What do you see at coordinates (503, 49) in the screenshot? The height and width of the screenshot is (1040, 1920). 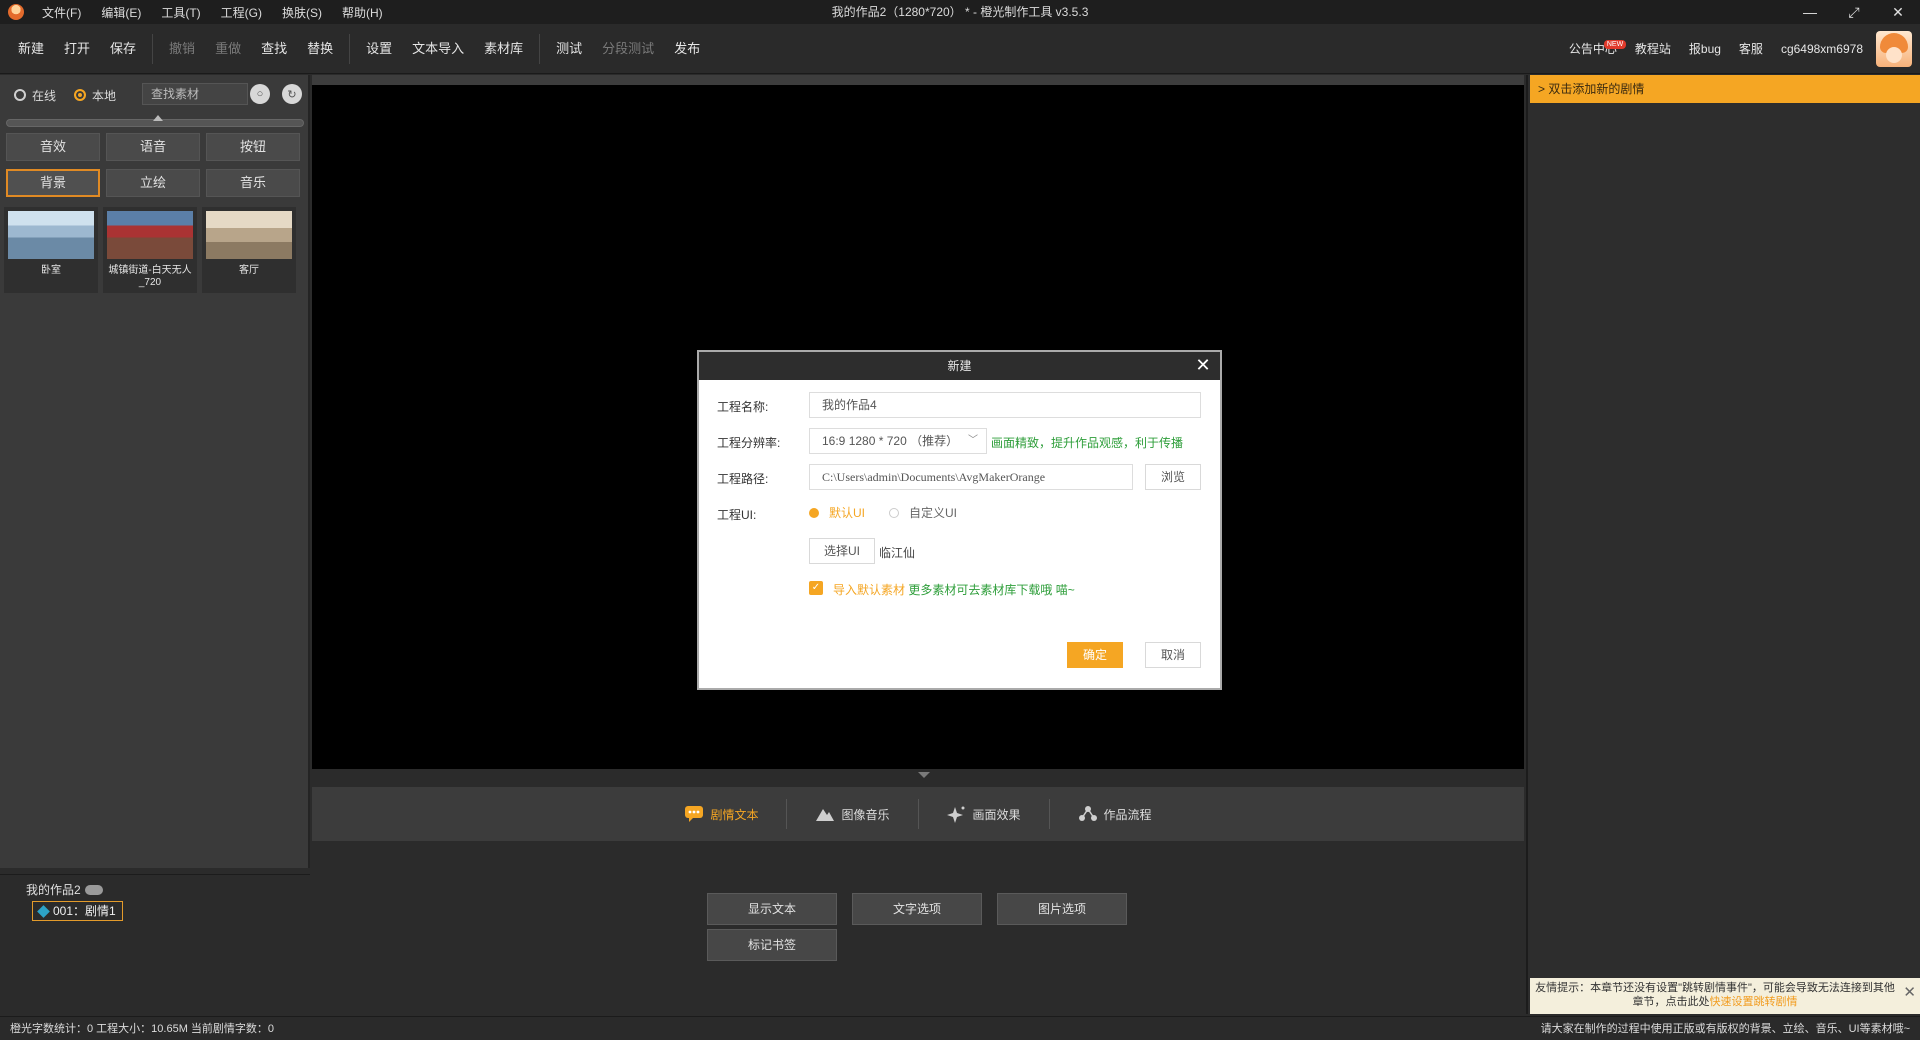 I see `asset-library-button: 素材库` at bounding box center [503, 49].